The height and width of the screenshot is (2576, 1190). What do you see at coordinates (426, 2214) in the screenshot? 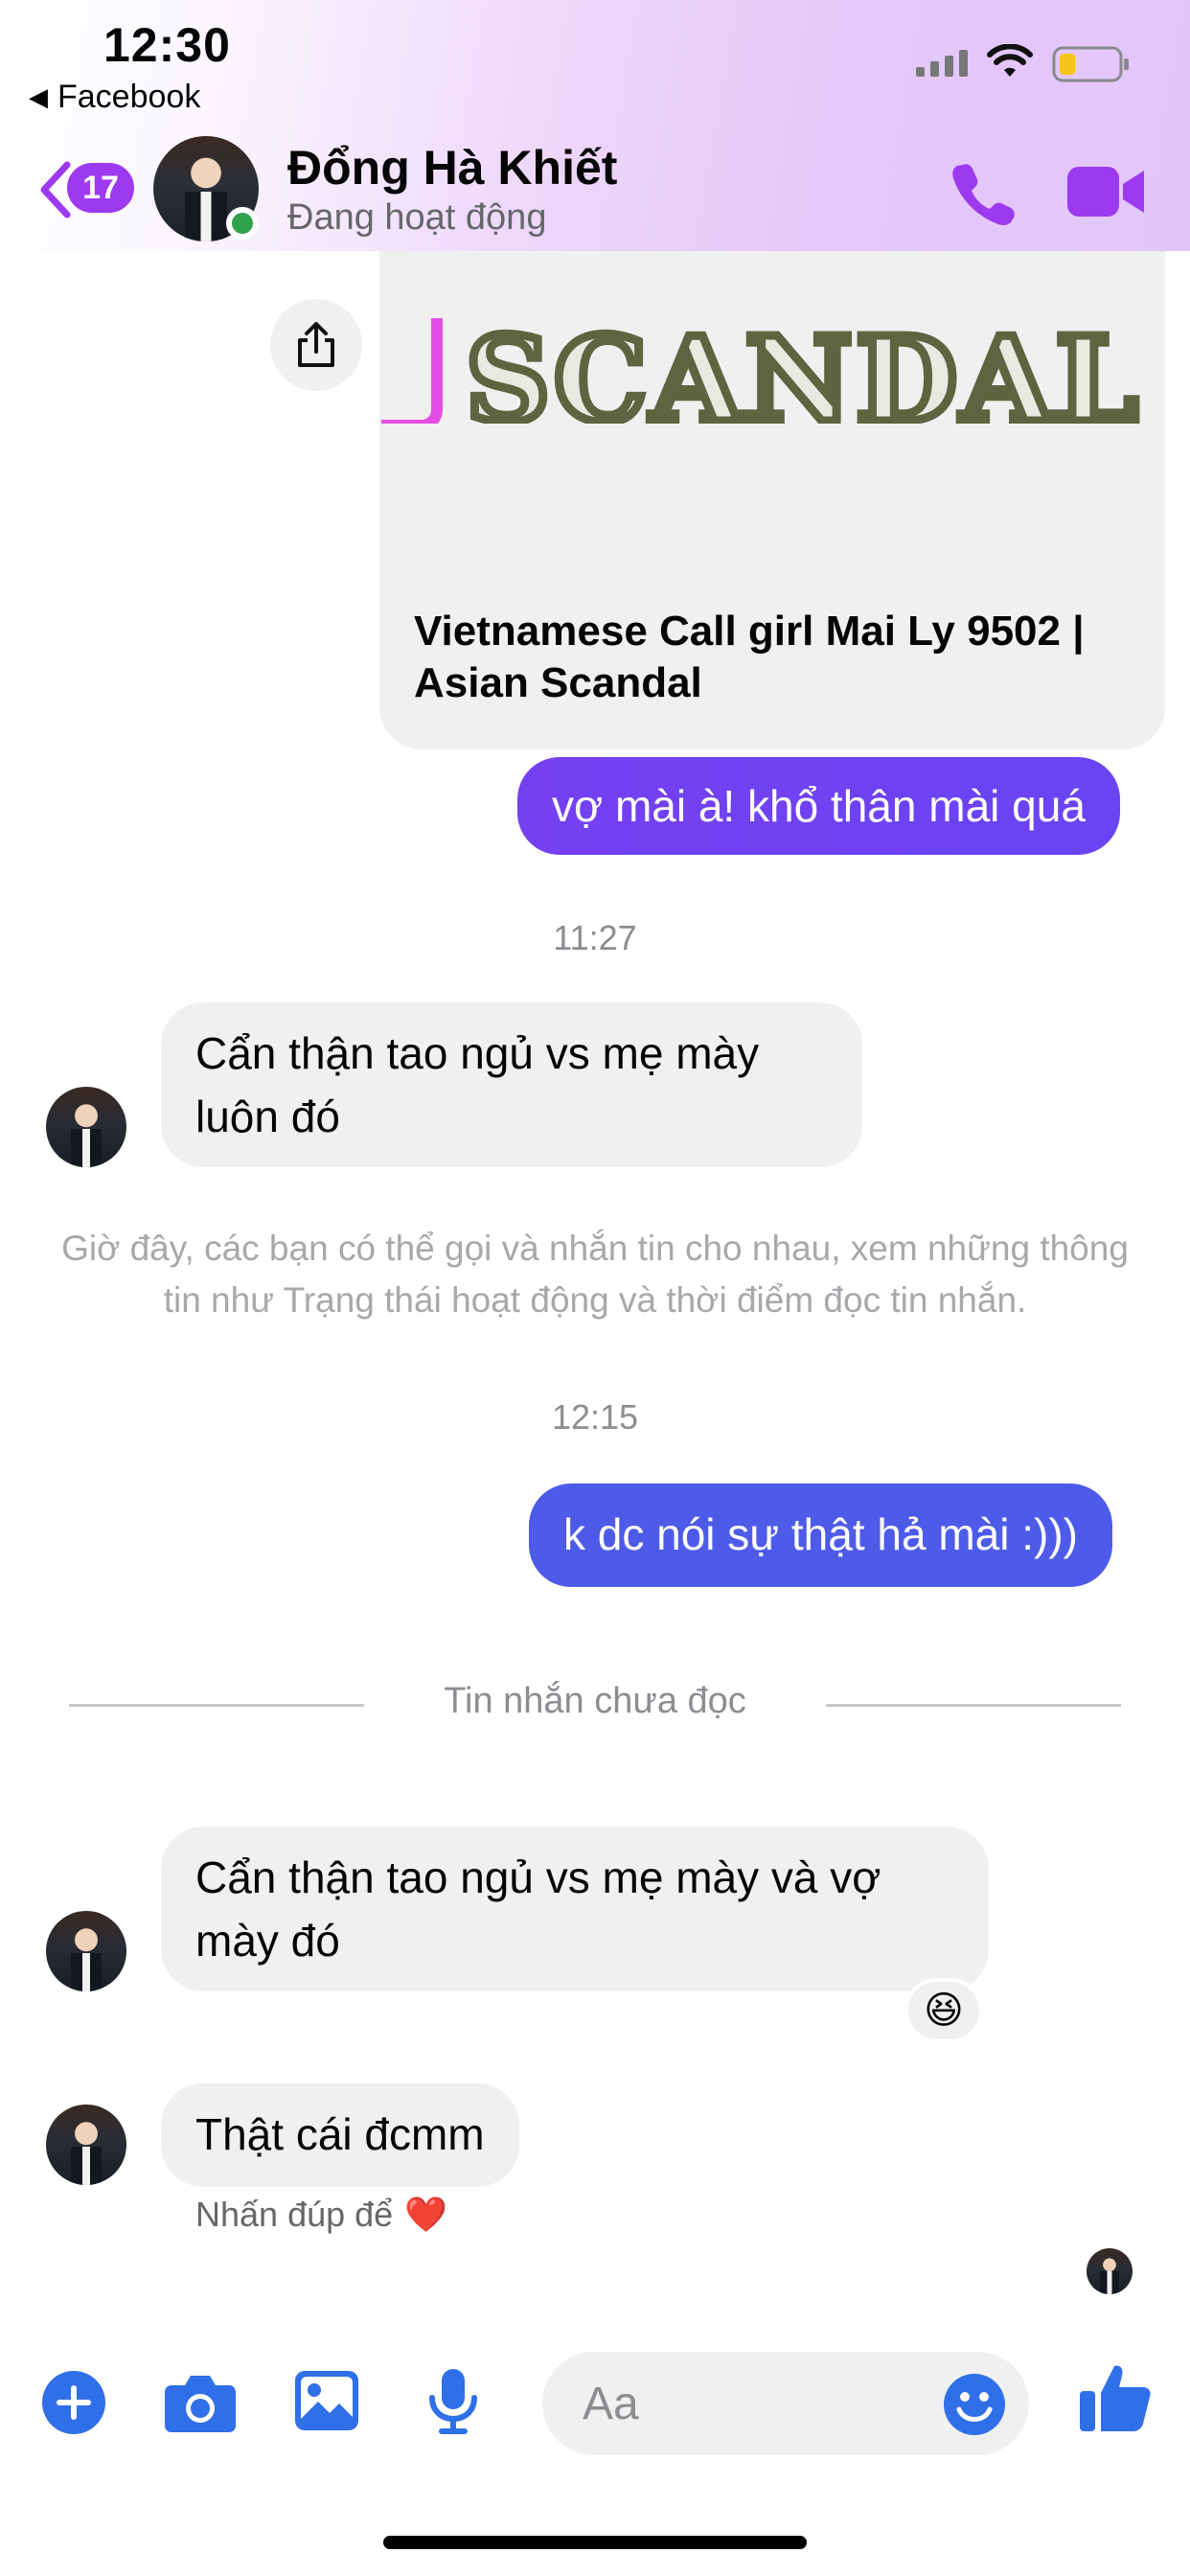
I see `heart-icon: ❤️` at bounding box center [426, 2214].